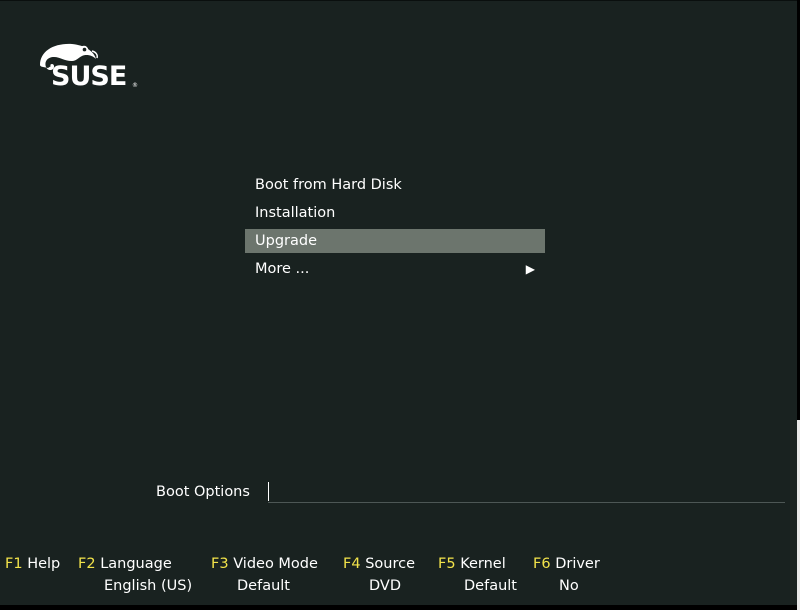 This screenshot has height=610, width=800. Describe the element at coordinates (136, 564) in the screenshot. I see `fkey-label: Language` at that location.